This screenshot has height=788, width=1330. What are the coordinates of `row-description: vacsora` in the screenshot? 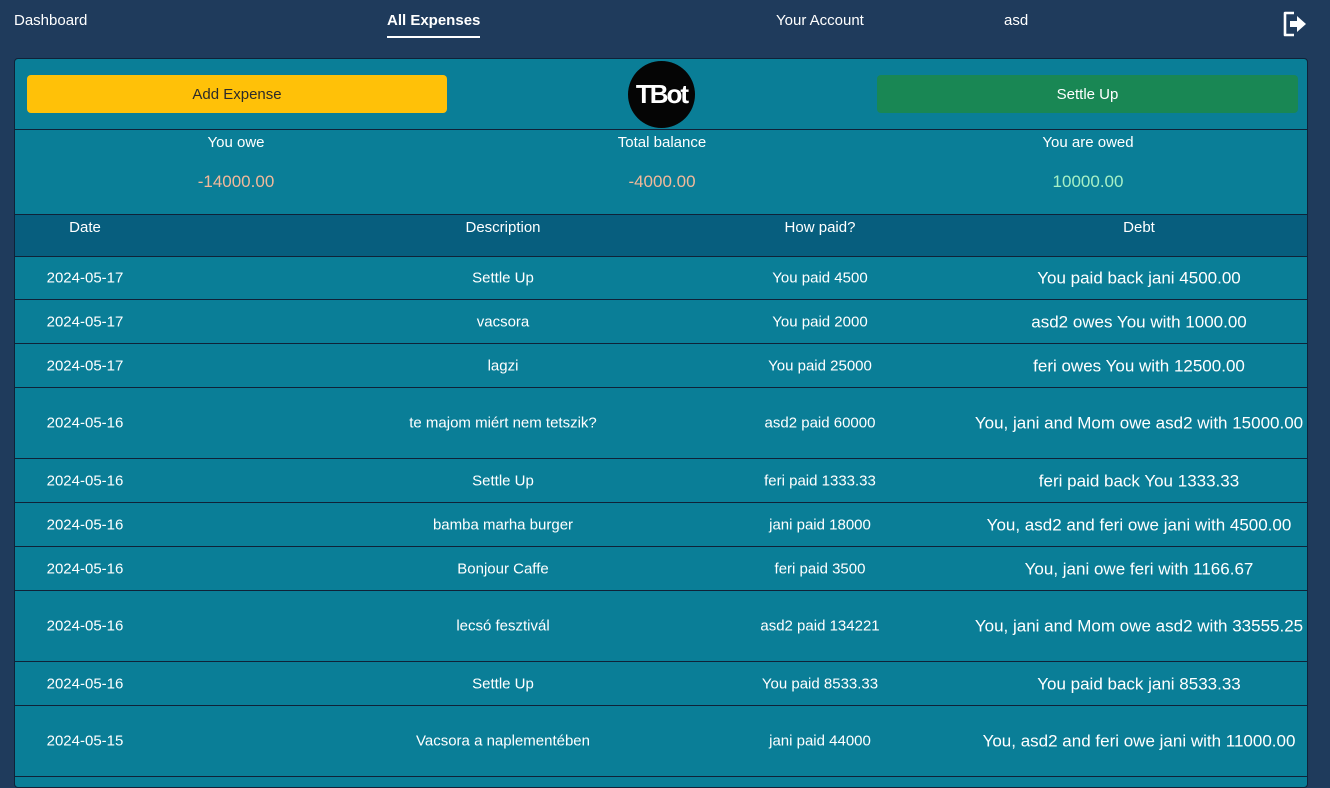 It's located at (503, 321).